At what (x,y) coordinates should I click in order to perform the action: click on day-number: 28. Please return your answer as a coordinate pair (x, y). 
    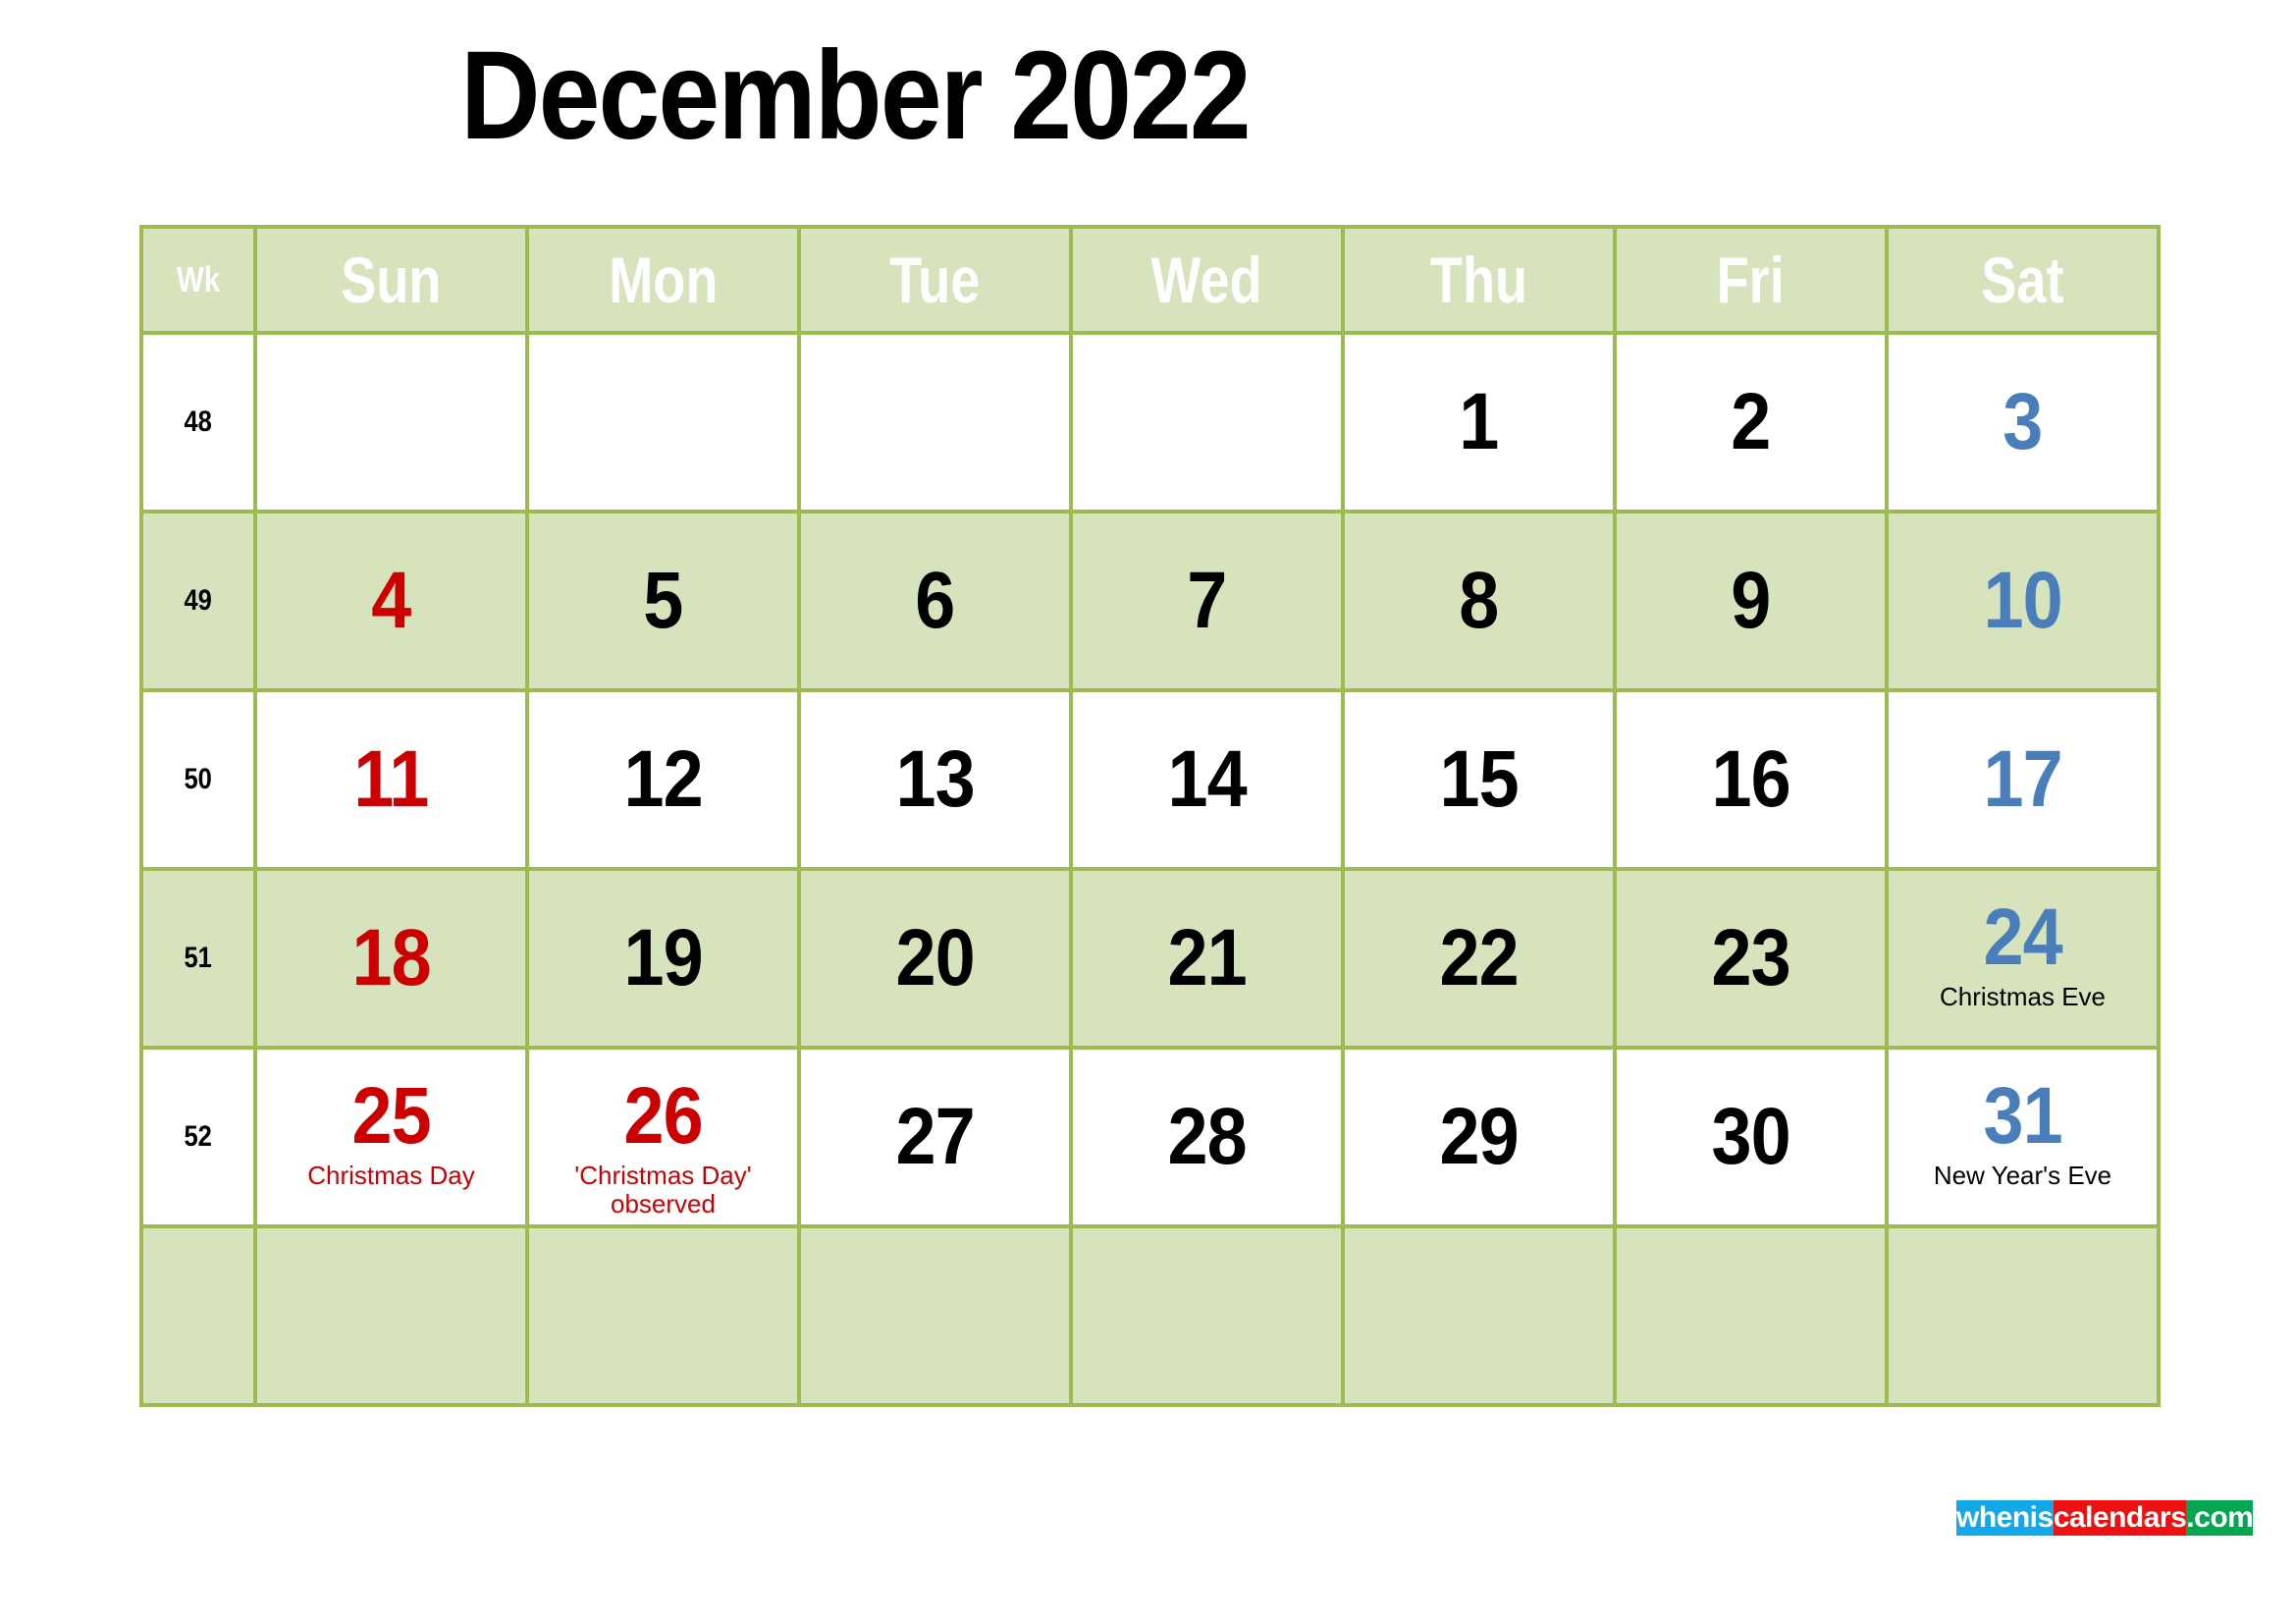
    Looking at the image, I should click on (1207, 1136).